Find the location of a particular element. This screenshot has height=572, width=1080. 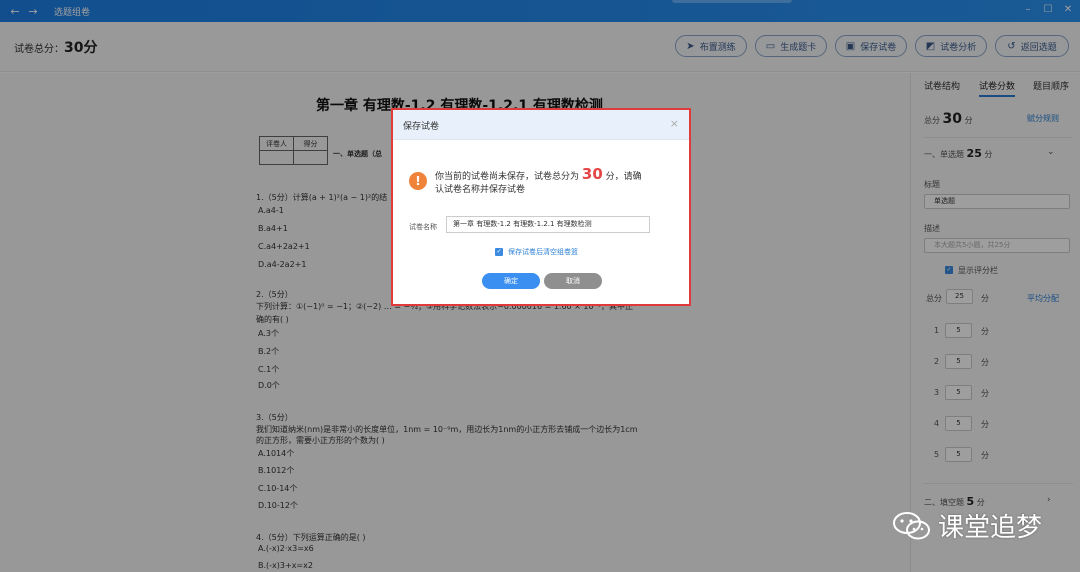

message-line-2: 认试卷名称并保存试卷 is located at coordinates (480, 190).